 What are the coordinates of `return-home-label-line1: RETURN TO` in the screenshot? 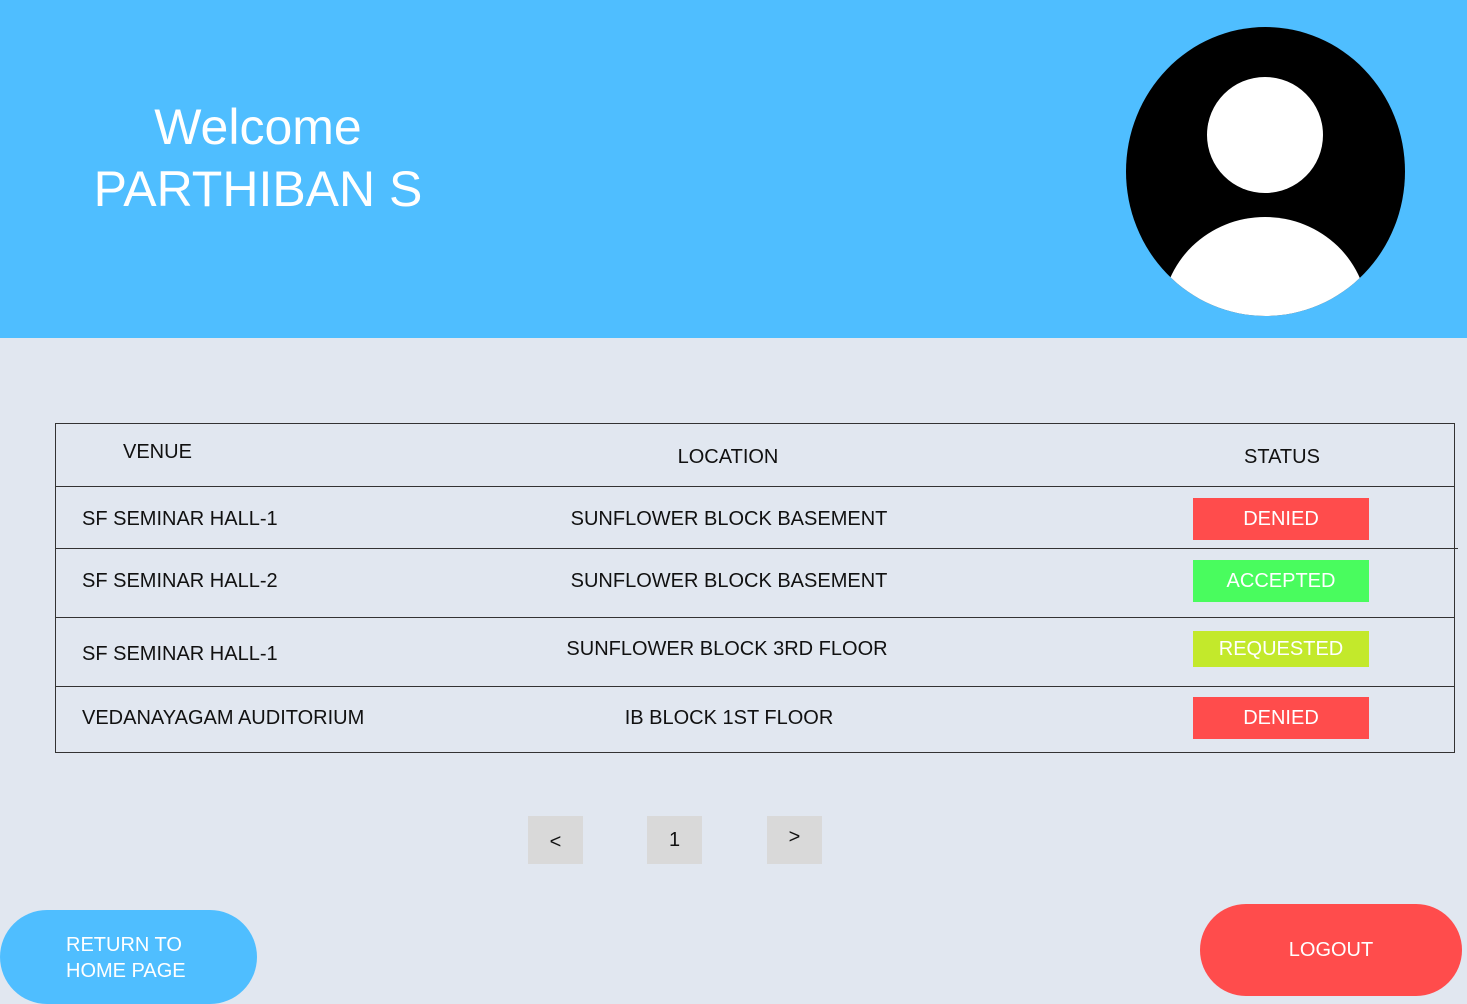 It's located at (124, 945).